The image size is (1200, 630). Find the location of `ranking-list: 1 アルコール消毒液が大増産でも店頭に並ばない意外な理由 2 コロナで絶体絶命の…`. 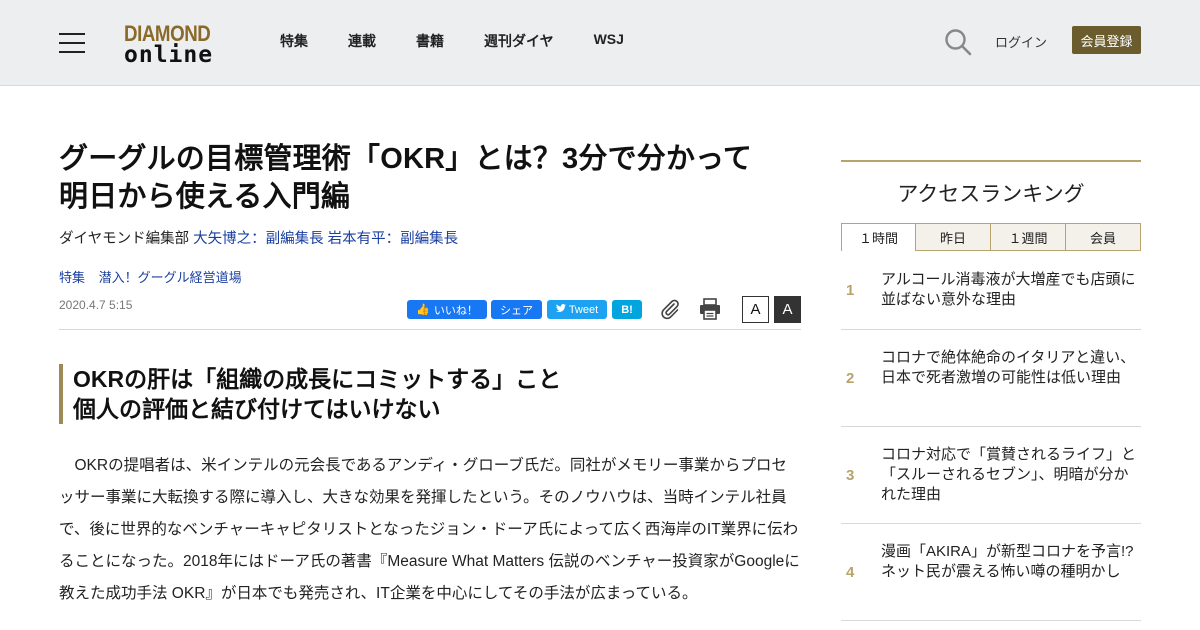

ranking-list: 1 アルコール消毒液が大増産でも店頭に並ばない意外な理由 2 コロナで絶体絶命の… is located at coordinates (991, 436).